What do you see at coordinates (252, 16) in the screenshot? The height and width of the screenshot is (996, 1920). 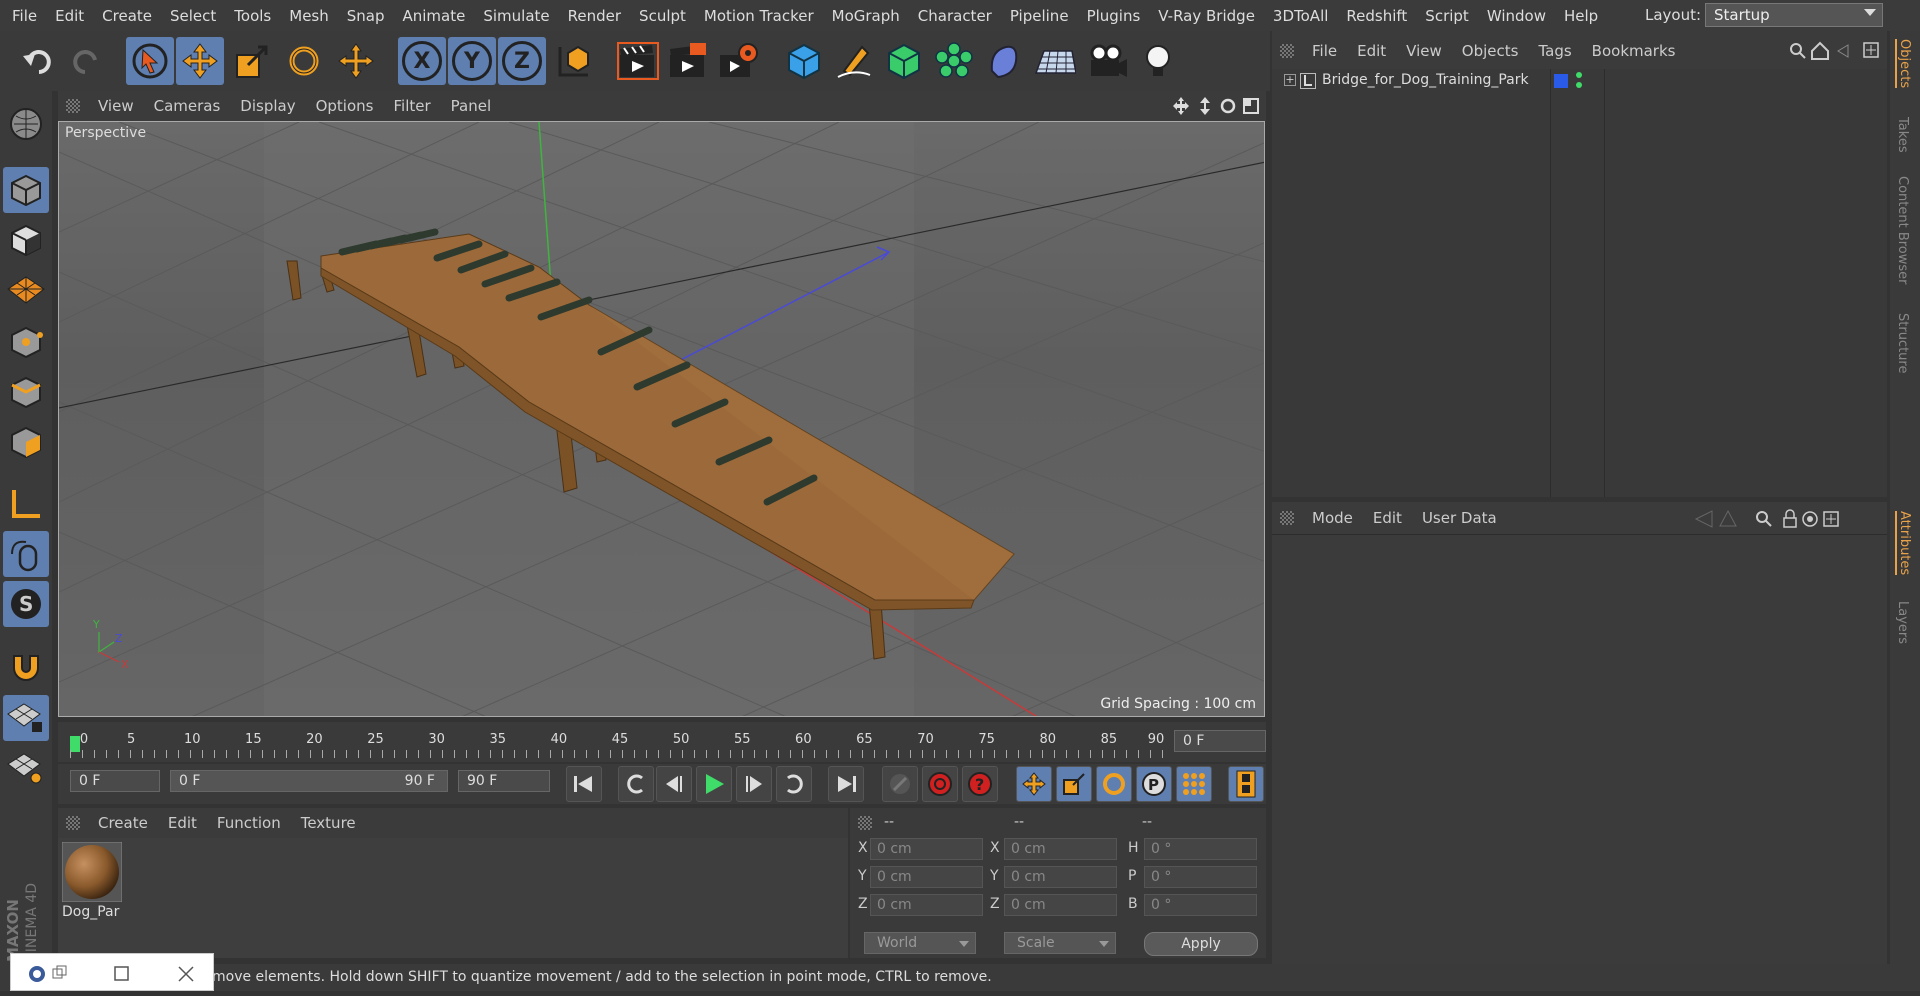 I see `menu-tools: Tools` at bounding box center [252, 16].